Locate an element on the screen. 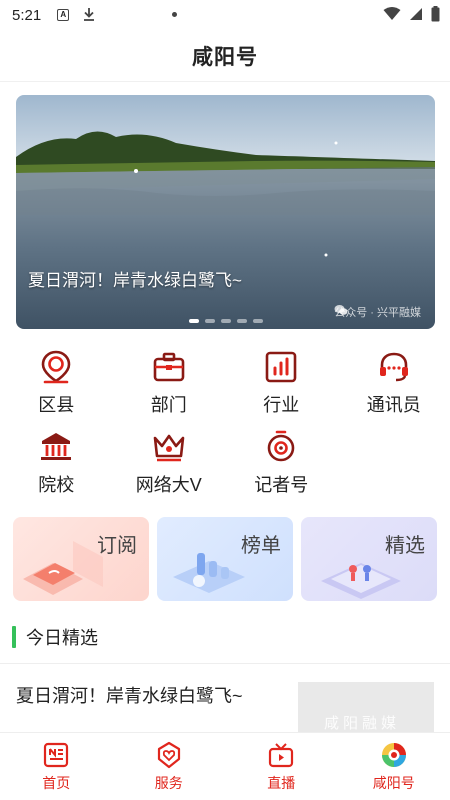 Image resolution: width=450 pixels, height=800 pixels. tab-label: 咸阳号 is located at coordinates (393, 783).